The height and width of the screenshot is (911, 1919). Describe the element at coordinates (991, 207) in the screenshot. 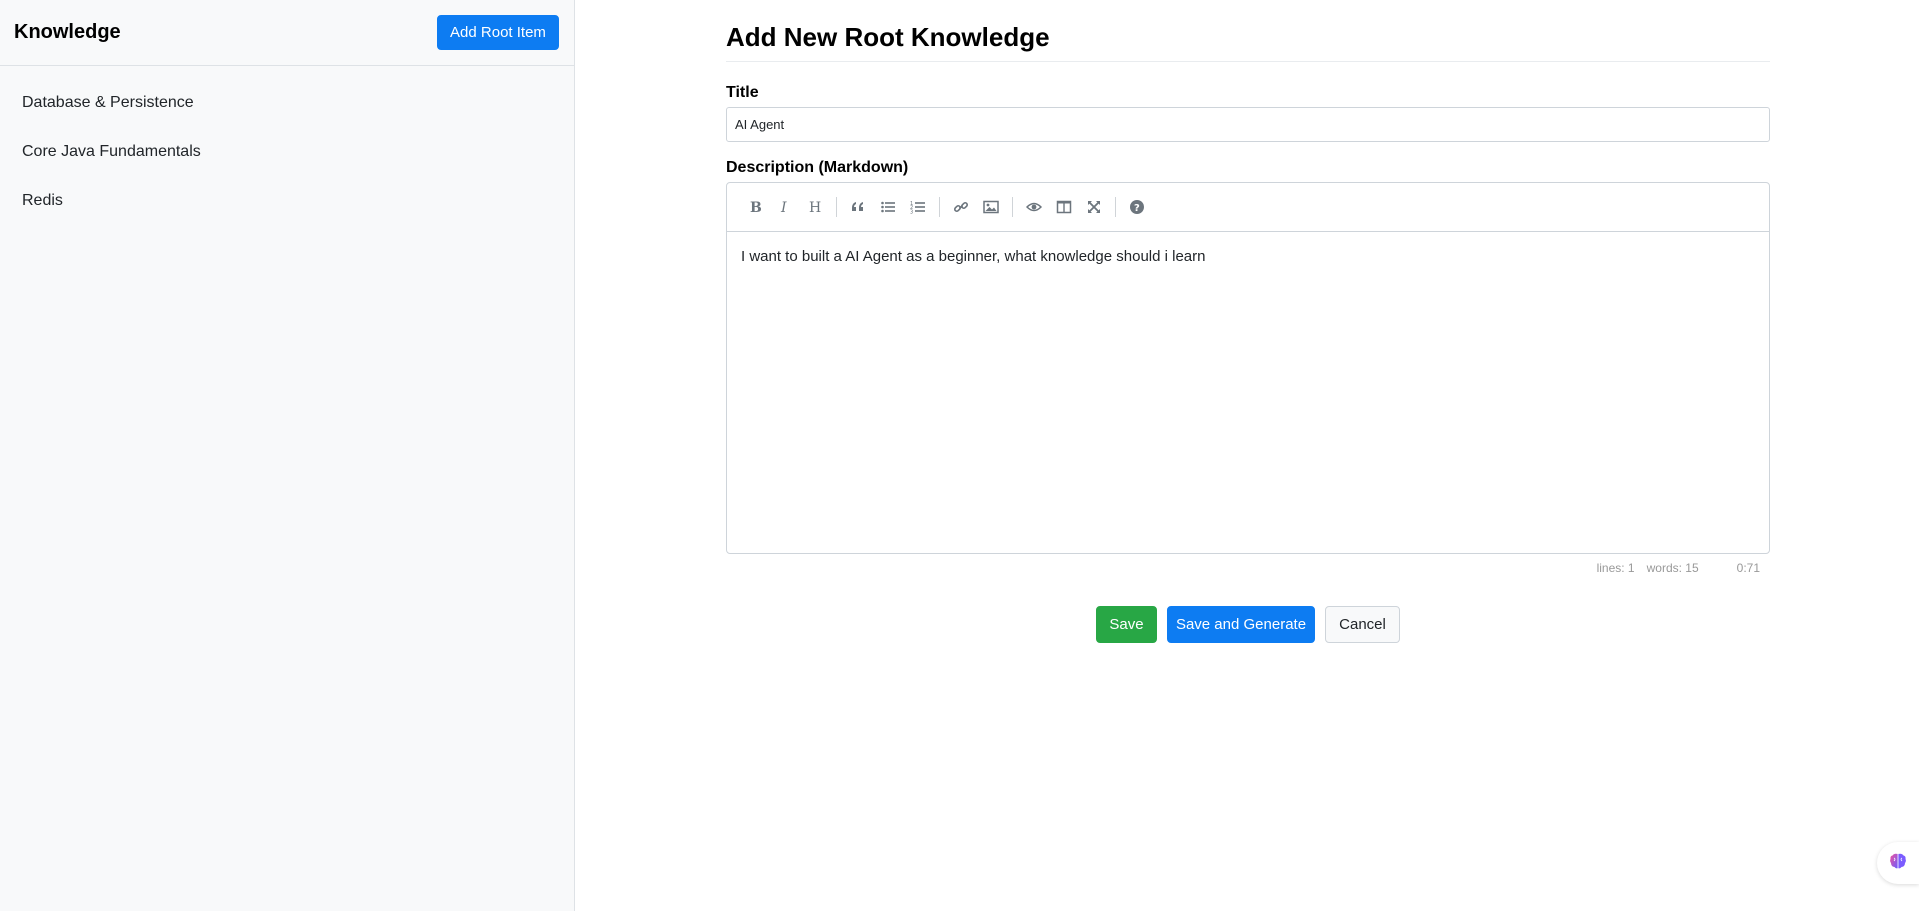

I see `image-icon` at that location.